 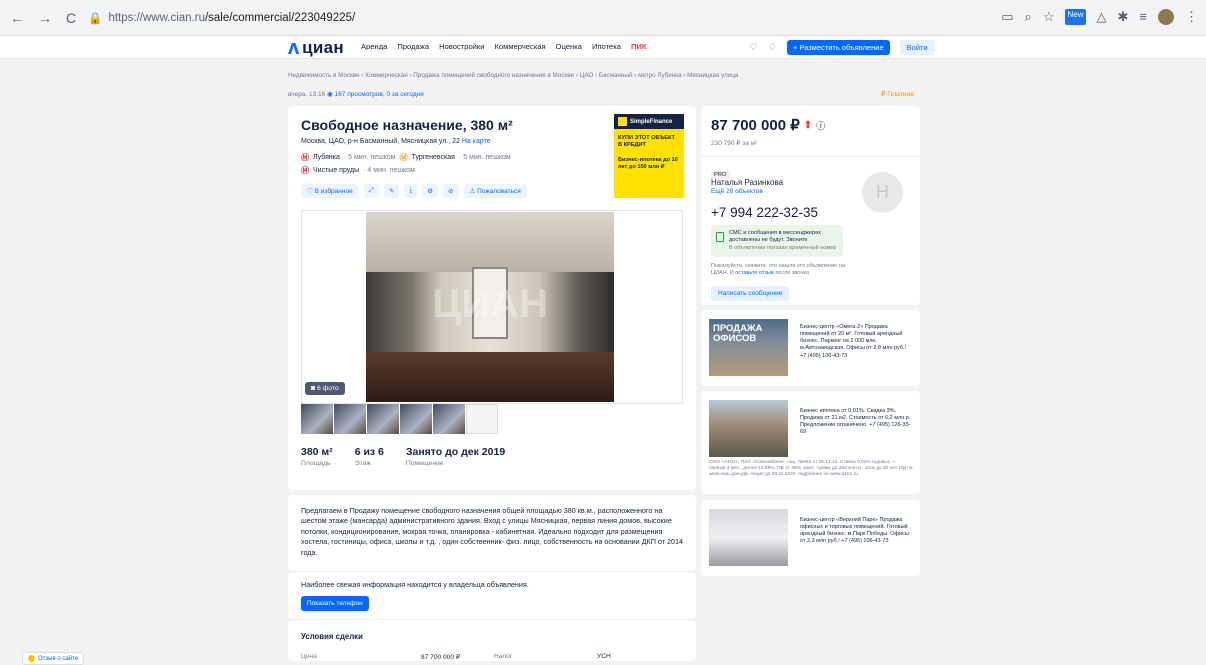 I want to click on hide-icon: ⊘, so click(x=451, y=191).